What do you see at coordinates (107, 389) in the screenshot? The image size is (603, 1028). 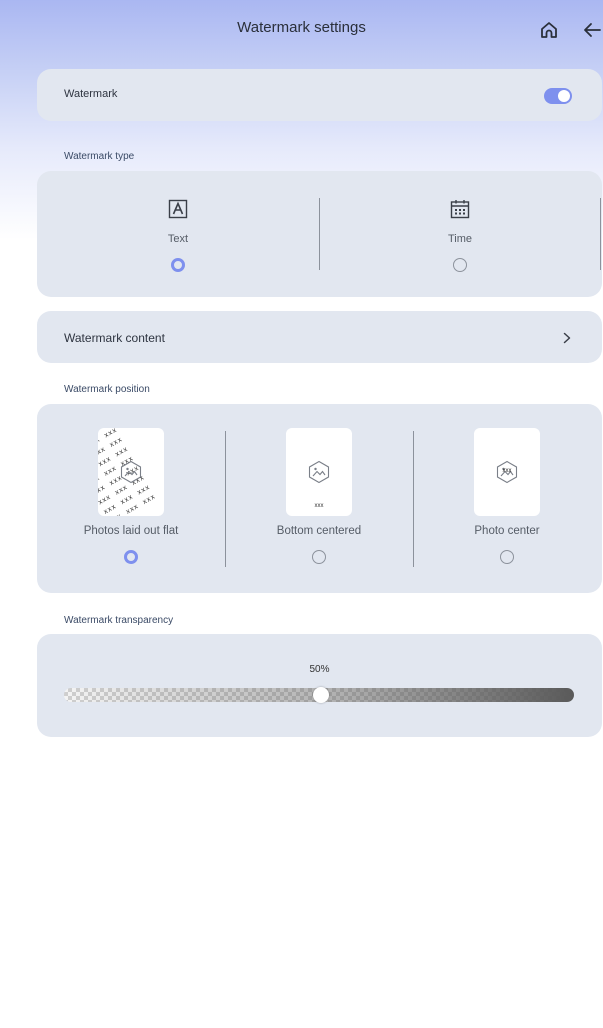 I see `watermark-position-label: Watermark position` at bounding box center [107, 389].